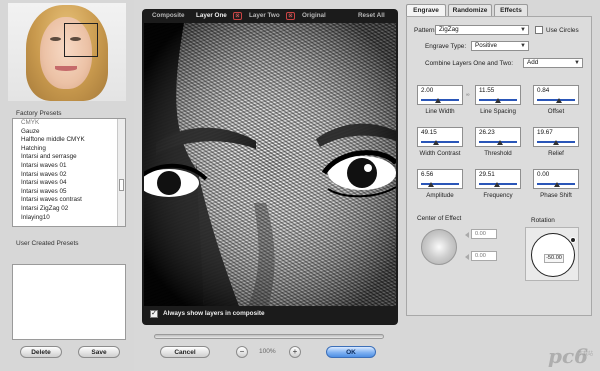 The width and height of the screenshot is (600, 371). What do you see at coordinates (486, 90) in the screenshot?
I see `slider-value: 11.55` at bounding box center [486, 90].